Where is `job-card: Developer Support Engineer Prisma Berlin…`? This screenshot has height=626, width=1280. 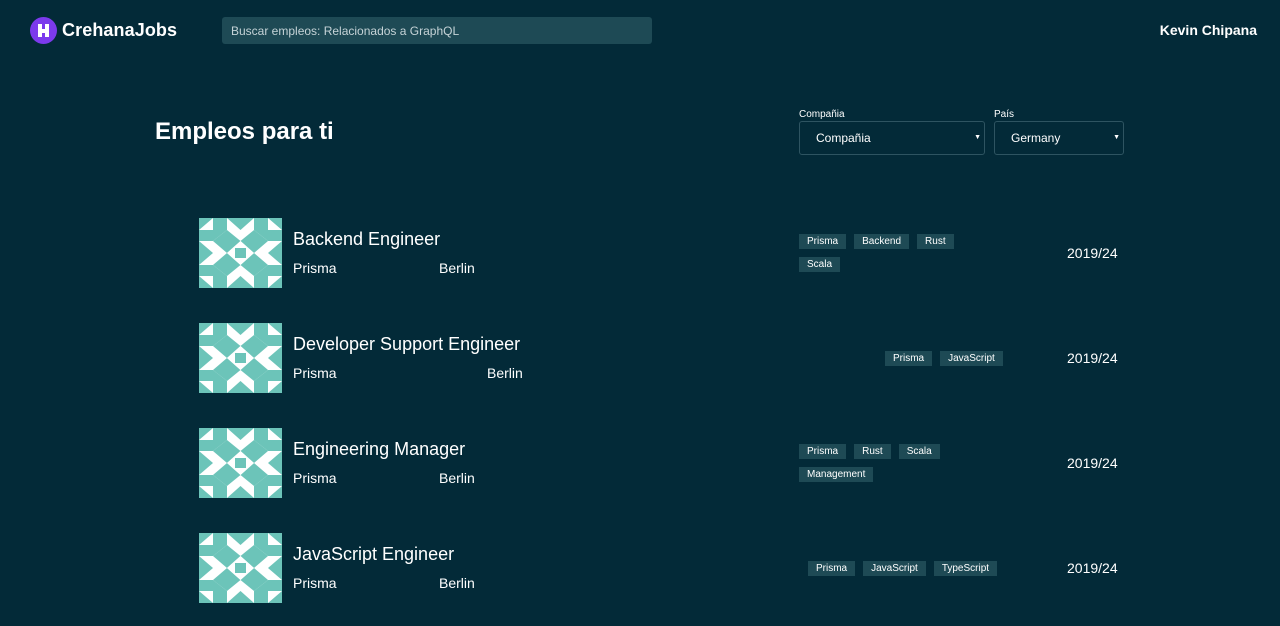 job-card: Developer Support Engineer Prisma Berlin… is located at coordinates (664, 358).